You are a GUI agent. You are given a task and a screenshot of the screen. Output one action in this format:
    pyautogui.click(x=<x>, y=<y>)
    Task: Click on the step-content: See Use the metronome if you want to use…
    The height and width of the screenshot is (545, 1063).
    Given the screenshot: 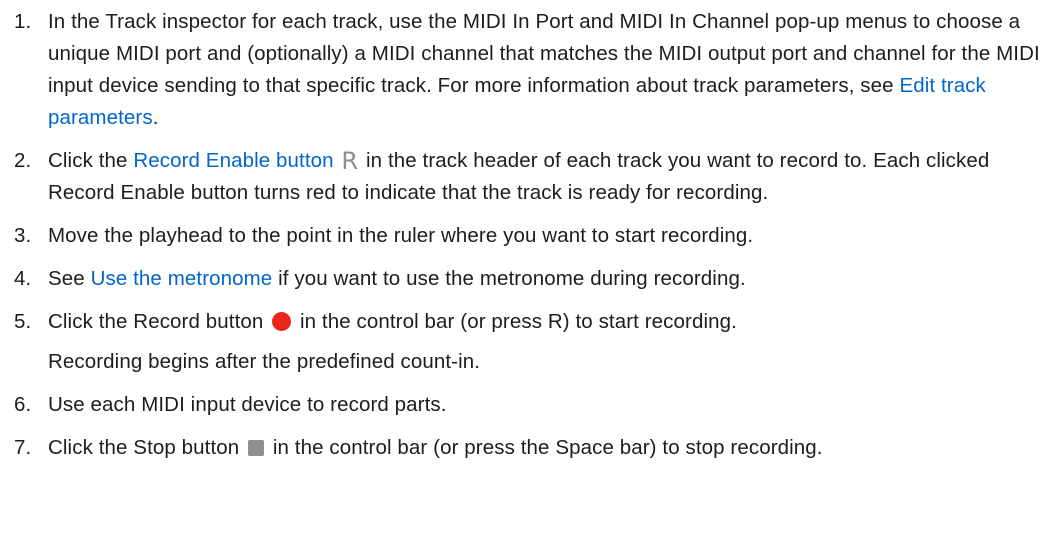 What is the action you would take?
    pyautogui.click(x=397, y=279)
    